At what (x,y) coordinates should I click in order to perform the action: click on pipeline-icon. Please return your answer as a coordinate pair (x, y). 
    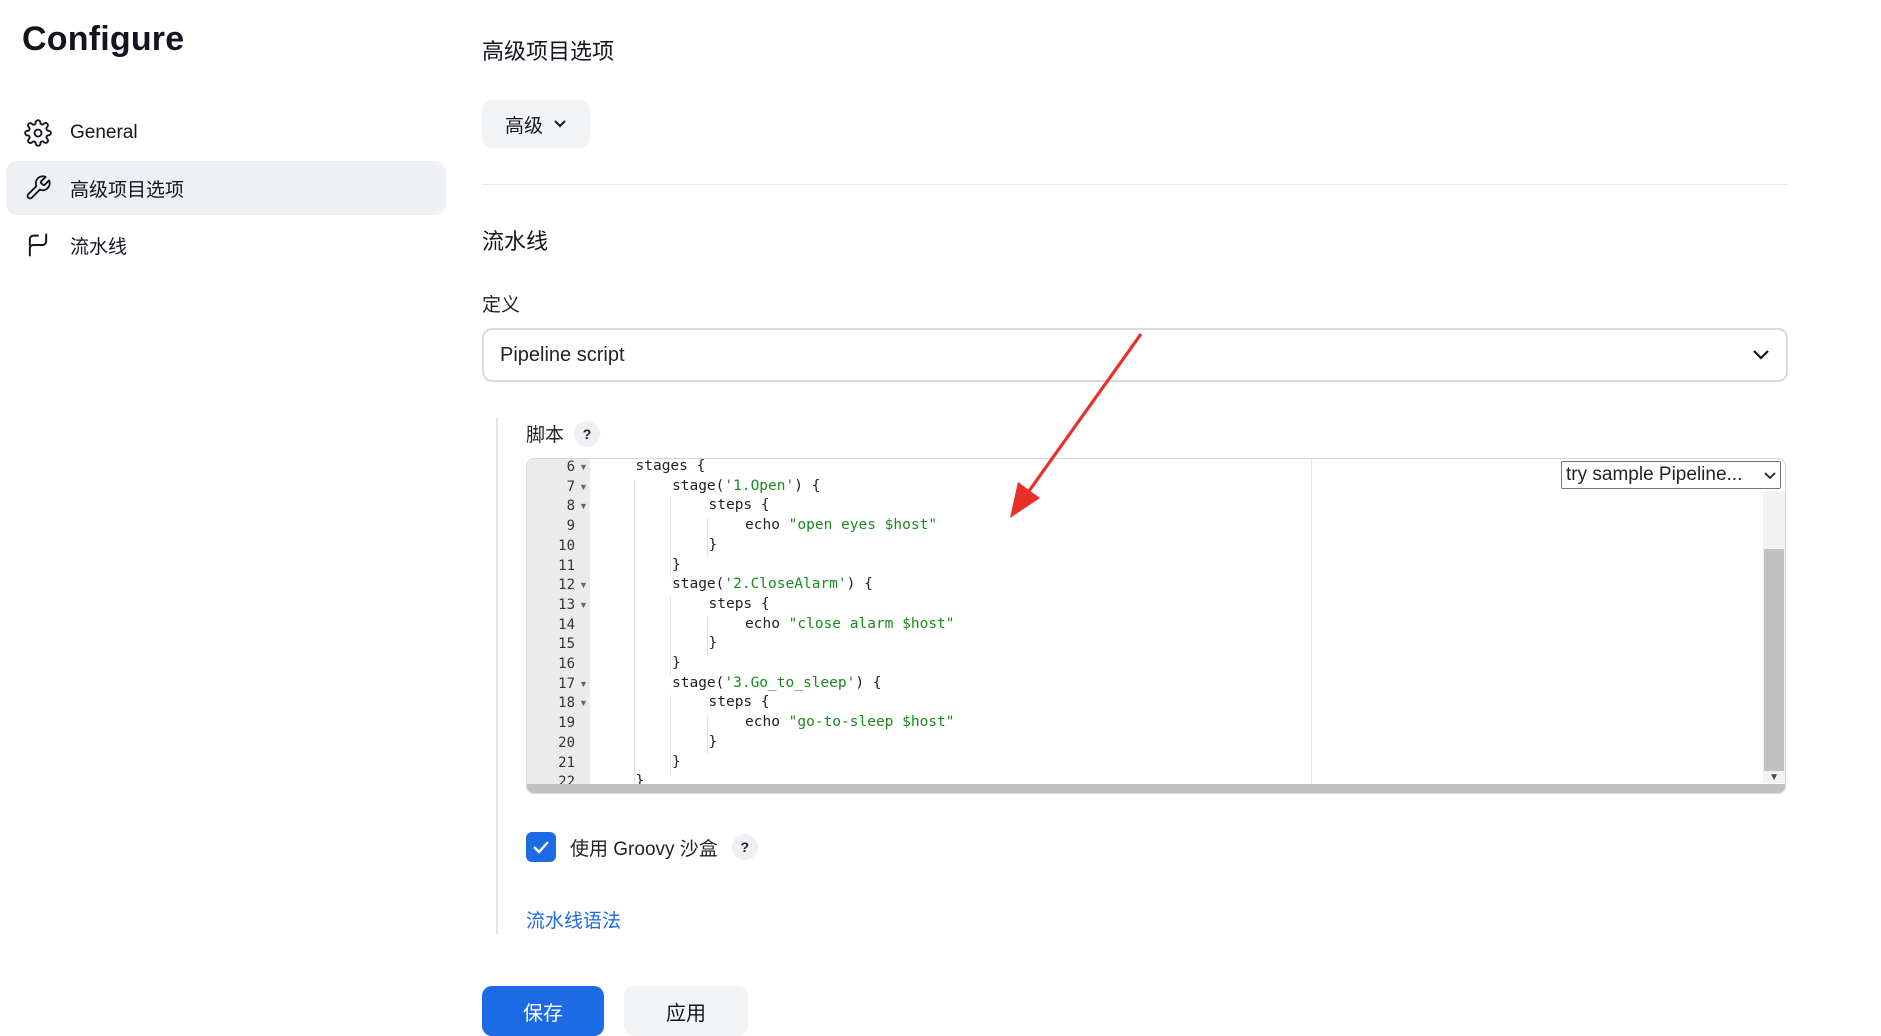
    Looking at the image, I should click on (38, 245).